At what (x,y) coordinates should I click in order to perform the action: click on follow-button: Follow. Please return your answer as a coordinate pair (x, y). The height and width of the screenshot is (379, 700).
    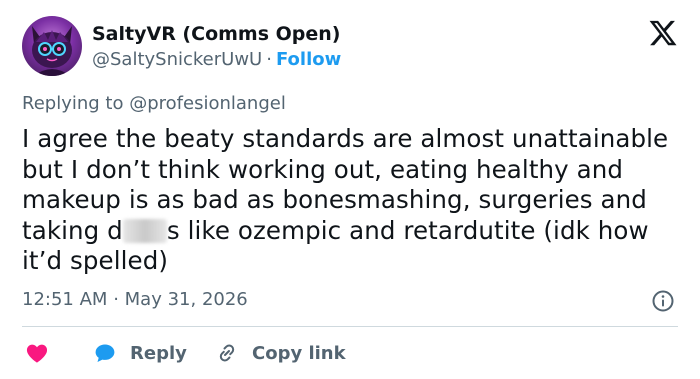
    Looking at the image, I should click on (308, 59).